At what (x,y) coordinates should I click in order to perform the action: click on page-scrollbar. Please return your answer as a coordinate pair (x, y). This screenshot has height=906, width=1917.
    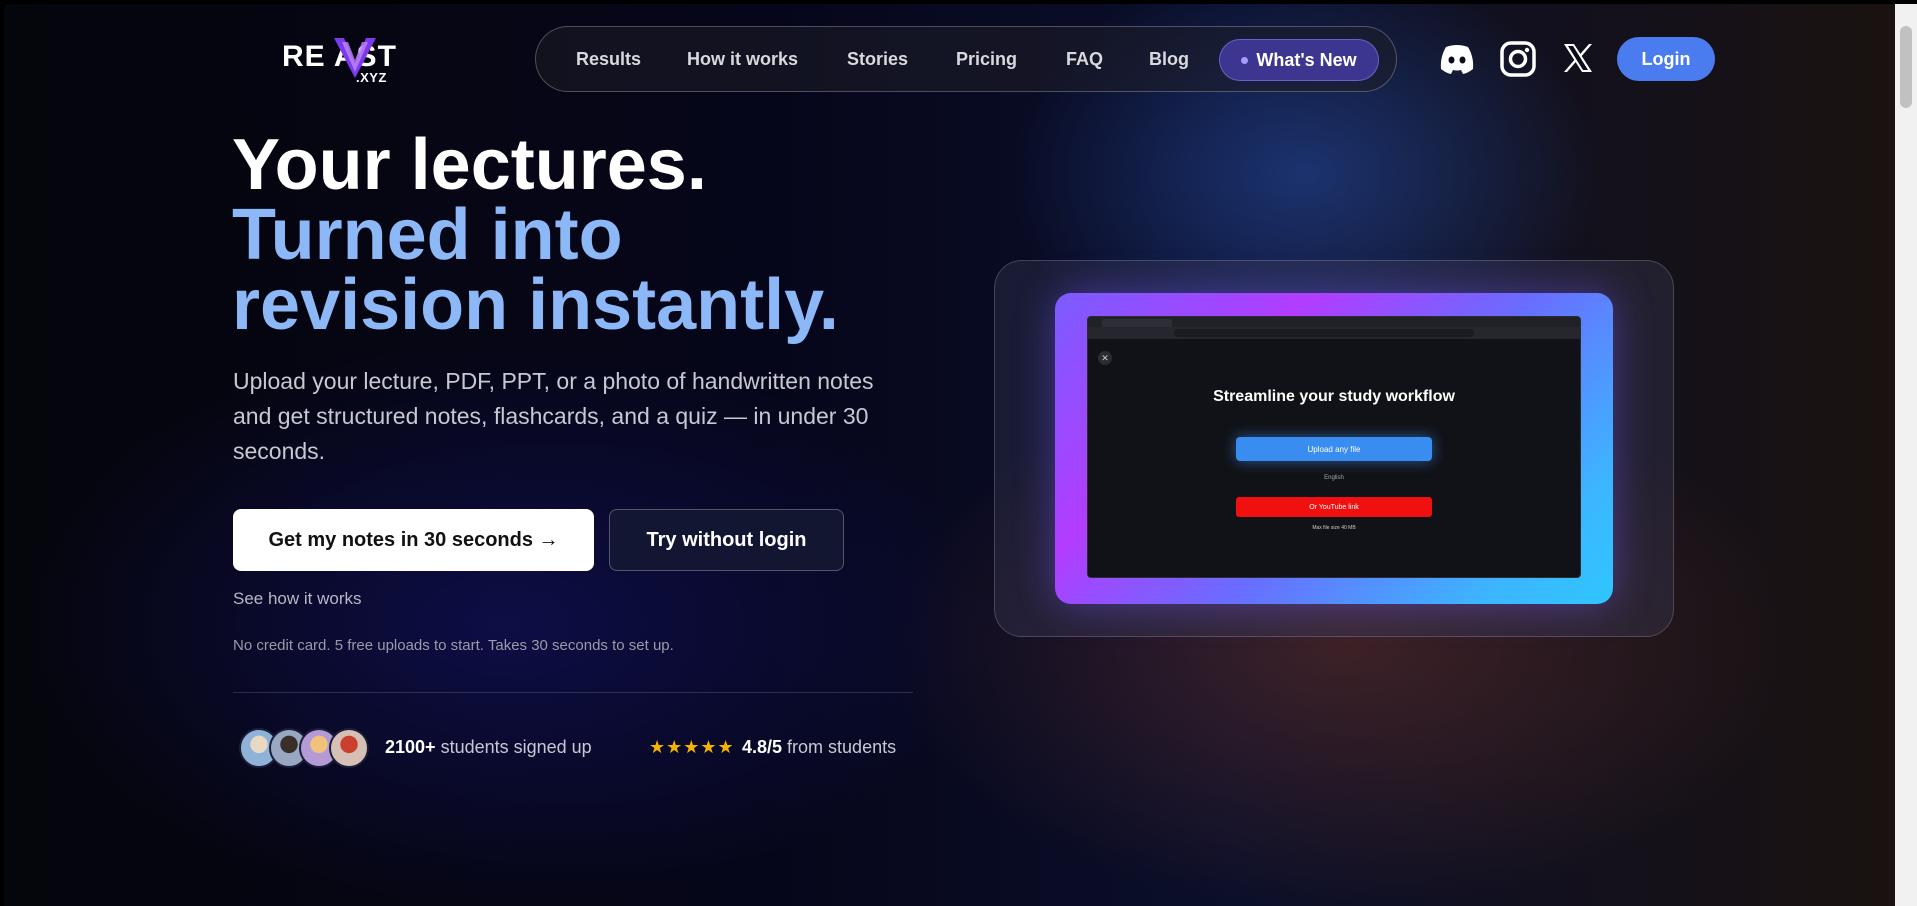
    Looking at the image, I should click on (1906, 455).